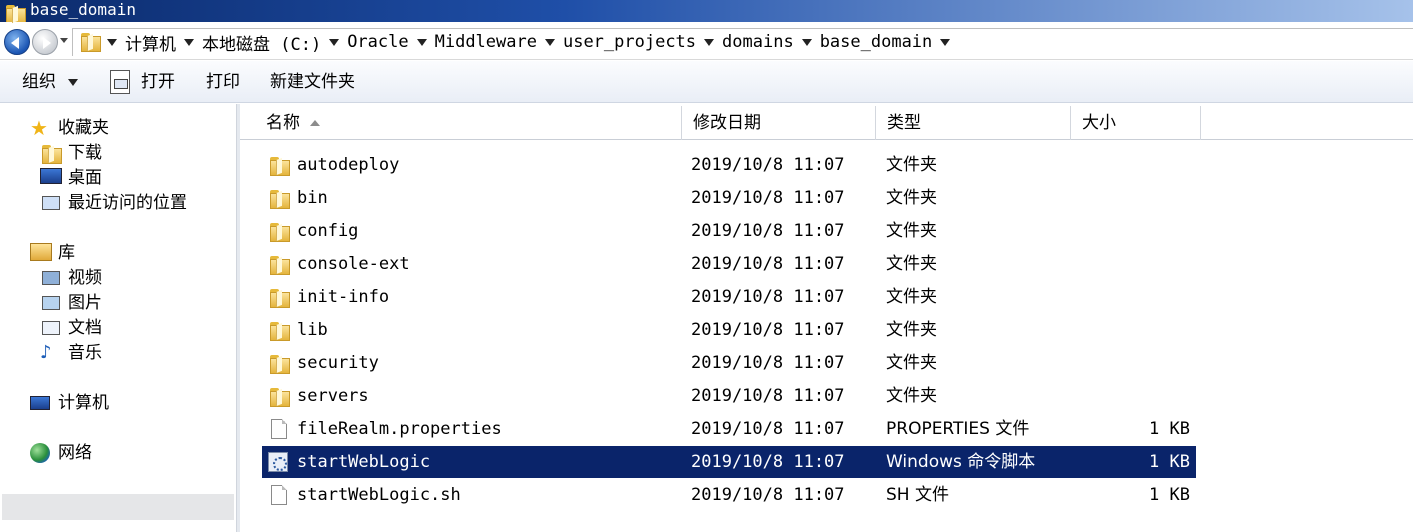 The height and width of the screenshot is (532, 1413). What do you see at coordinates (238, 318) in the screenshot?
I see `pane-splitter` at bounding box center [238, 318].